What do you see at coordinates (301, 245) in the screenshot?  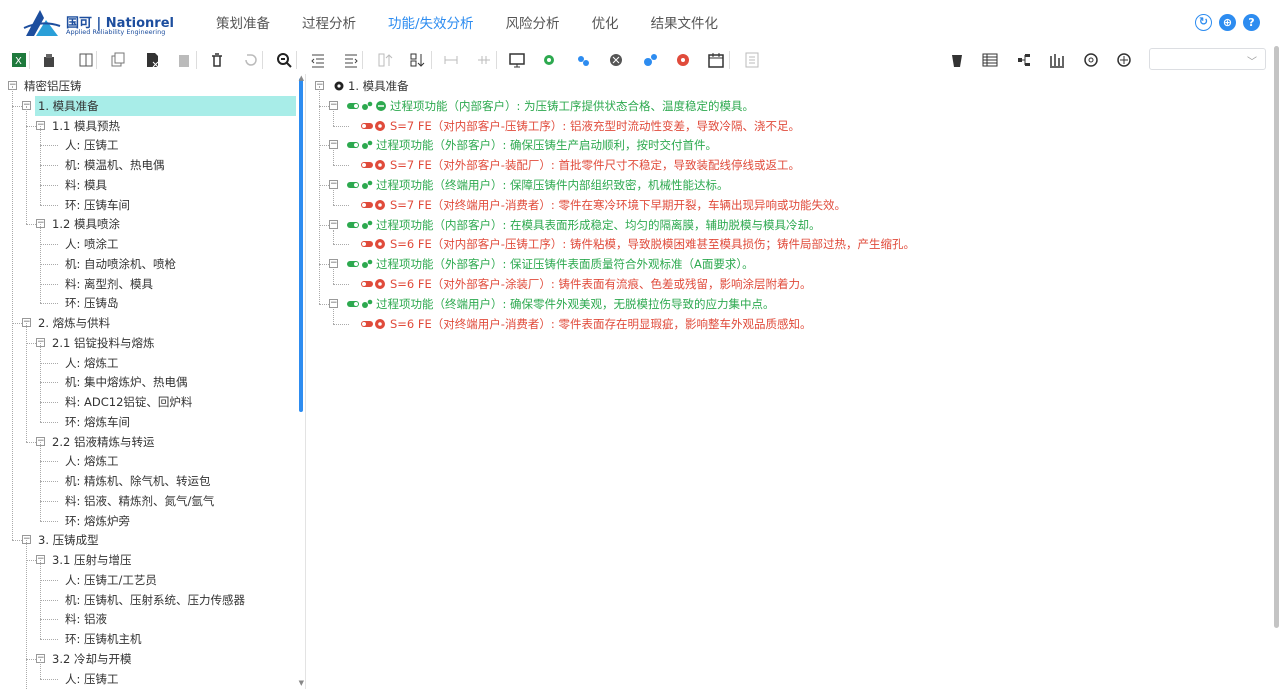 I see `tree-scrollbar-thumb` at bounding box center [301, 245].